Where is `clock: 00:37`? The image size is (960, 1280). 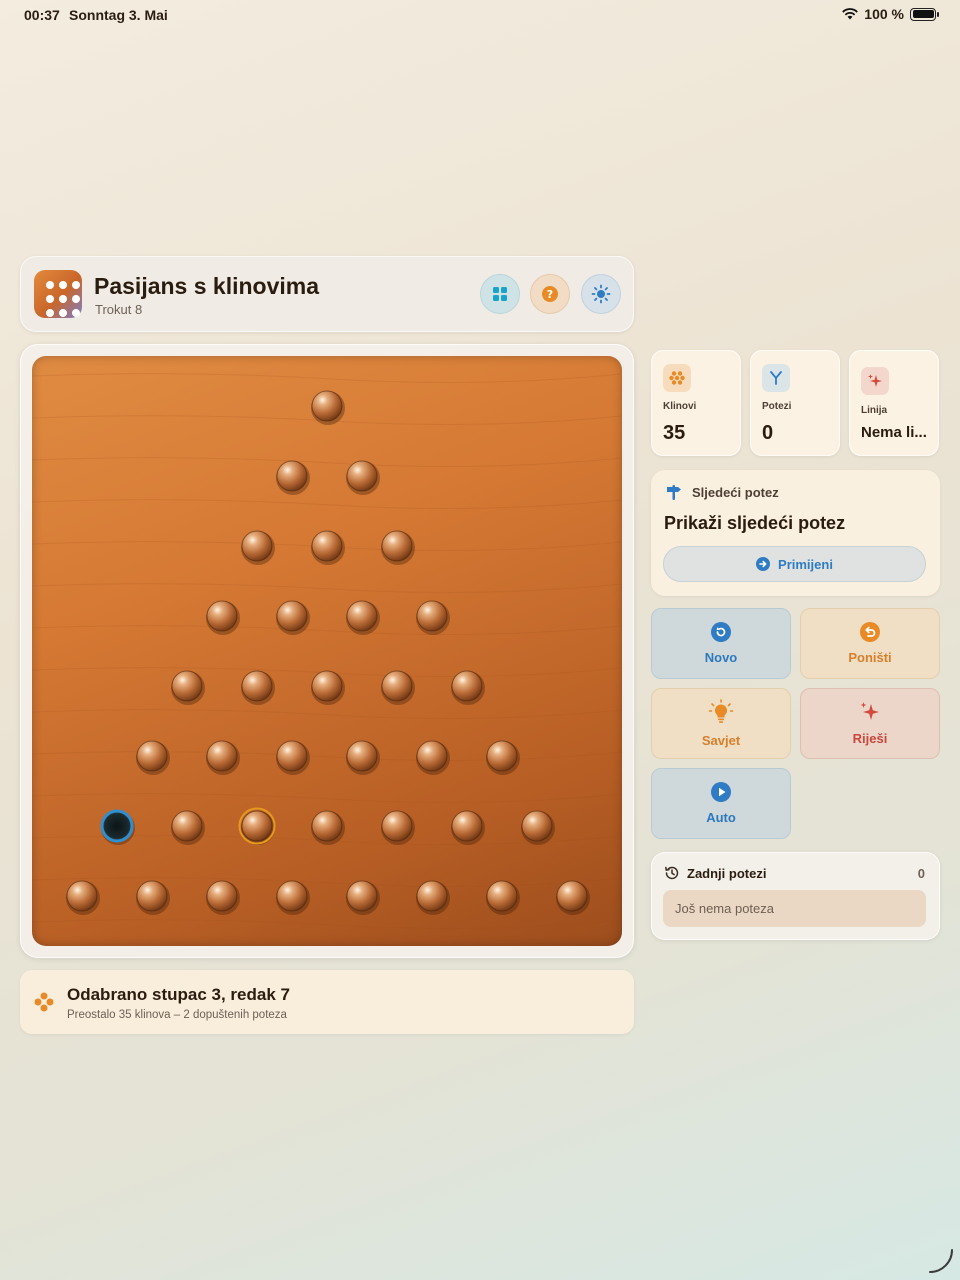 clock: 00:37 is located at coordinates (42, 15).